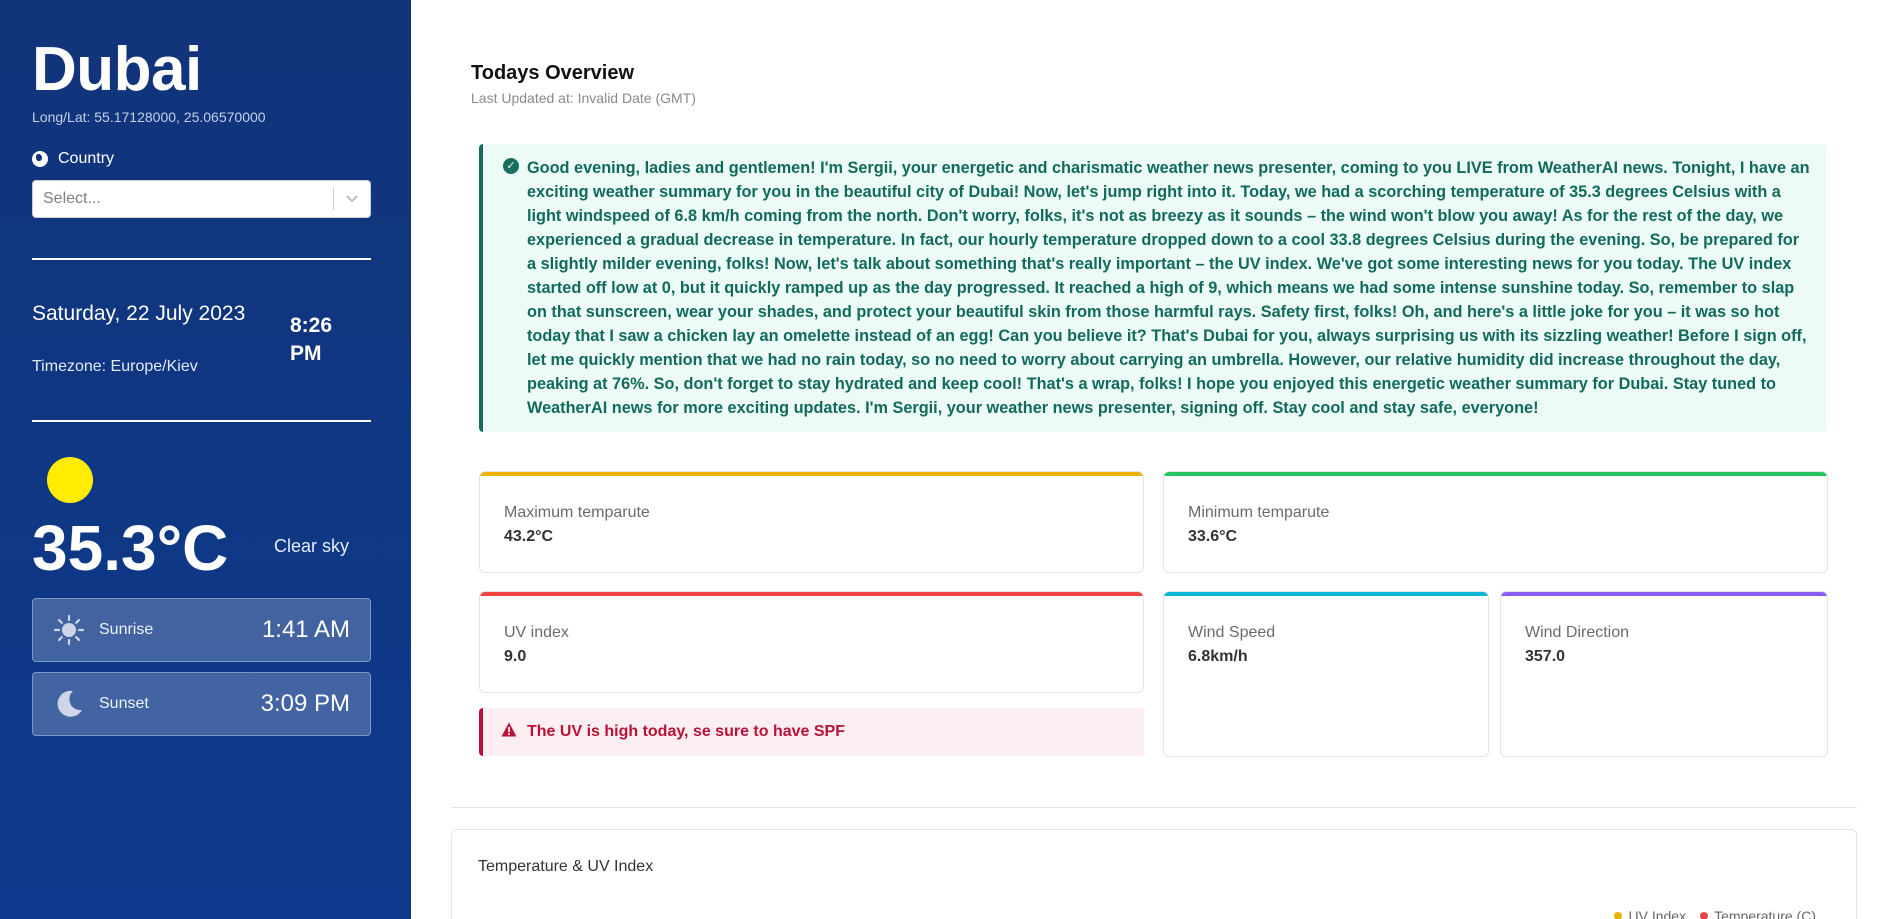 This screenshot has height=919, width=1896. I want to click on check-circle-icon: ✓, so click(511, 166).